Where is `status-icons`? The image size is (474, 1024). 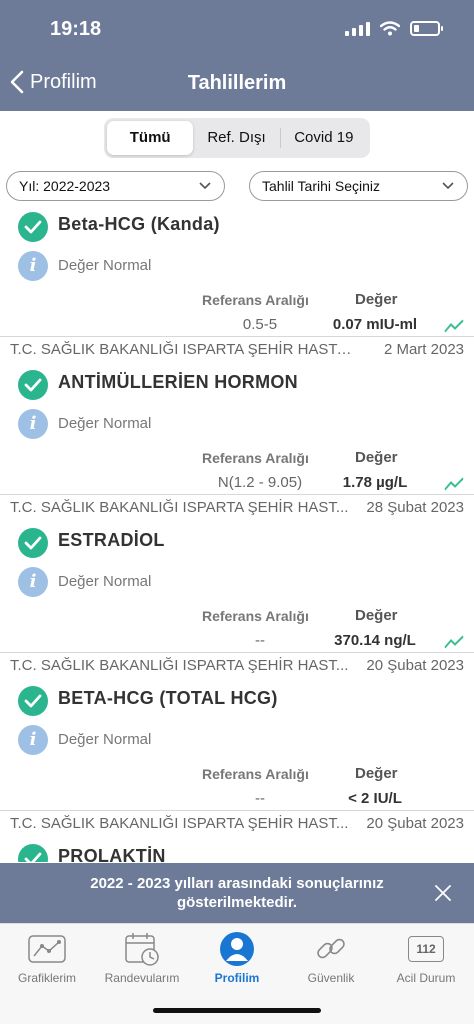
status-icons is located at coordinates (394, 28).